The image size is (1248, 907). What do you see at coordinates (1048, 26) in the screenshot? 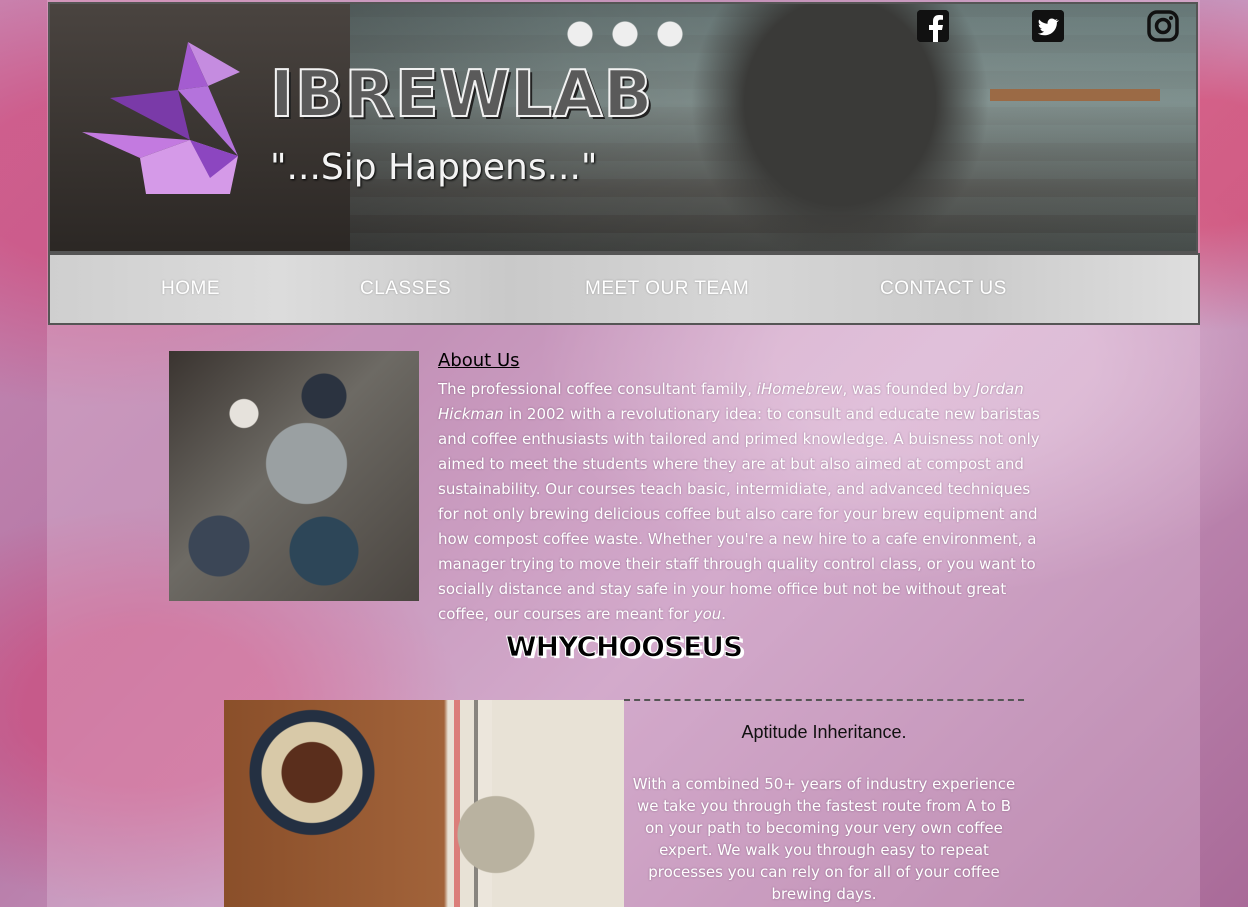
I see `twitter-icon` at bounding box center [1048, 26].